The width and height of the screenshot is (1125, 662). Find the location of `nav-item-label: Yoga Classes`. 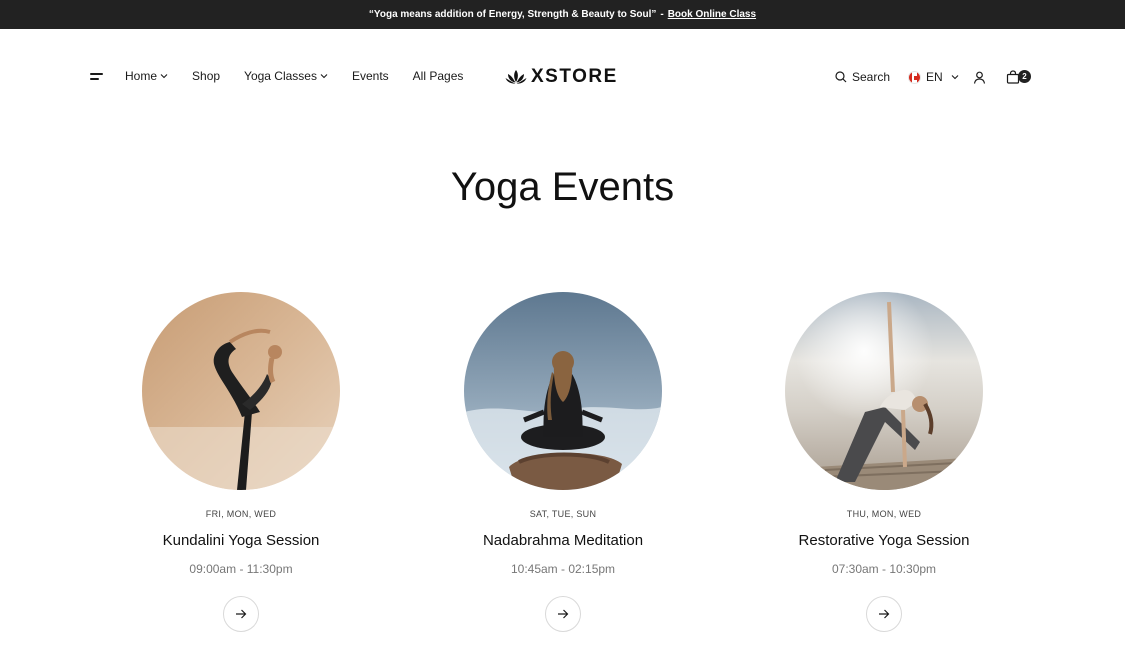

nav-item-label: Yoga Classes is located at coordinates (280, 76).